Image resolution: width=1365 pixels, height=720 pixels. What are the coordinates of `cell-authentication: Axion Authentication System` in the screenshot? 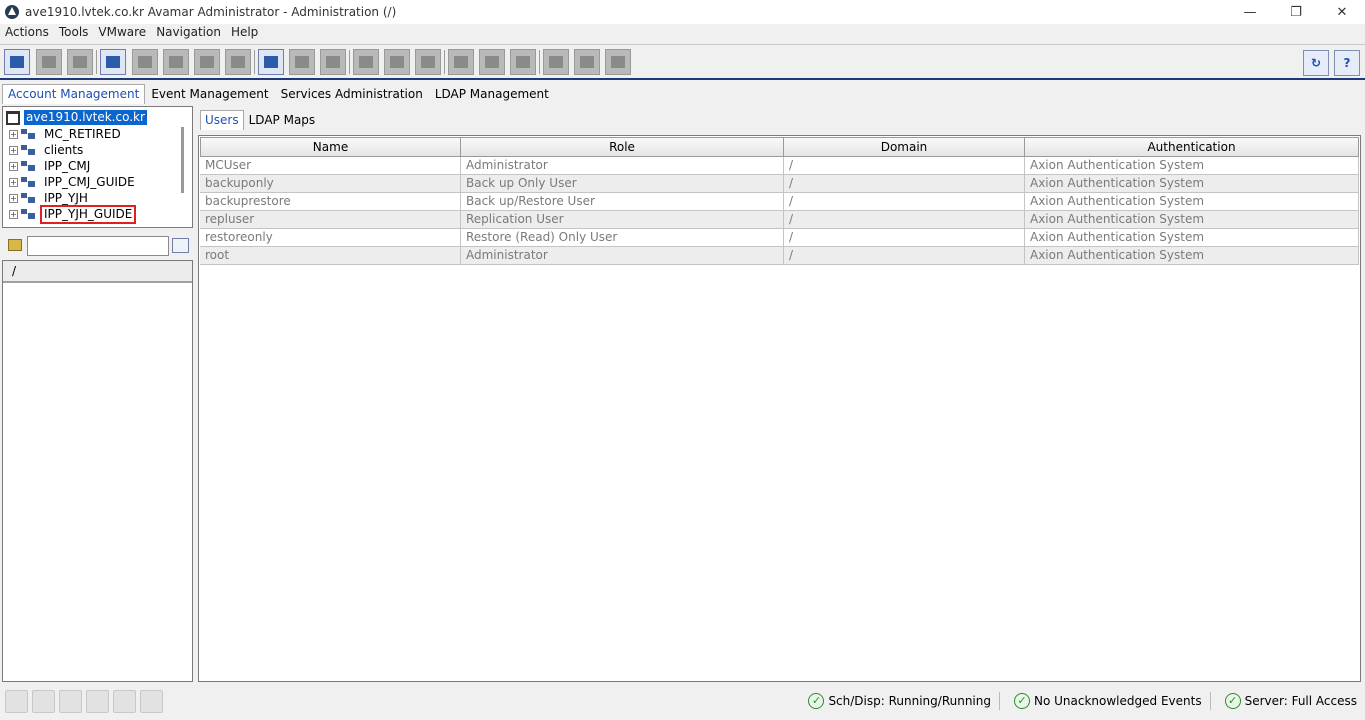 It's located at (1192, 166).